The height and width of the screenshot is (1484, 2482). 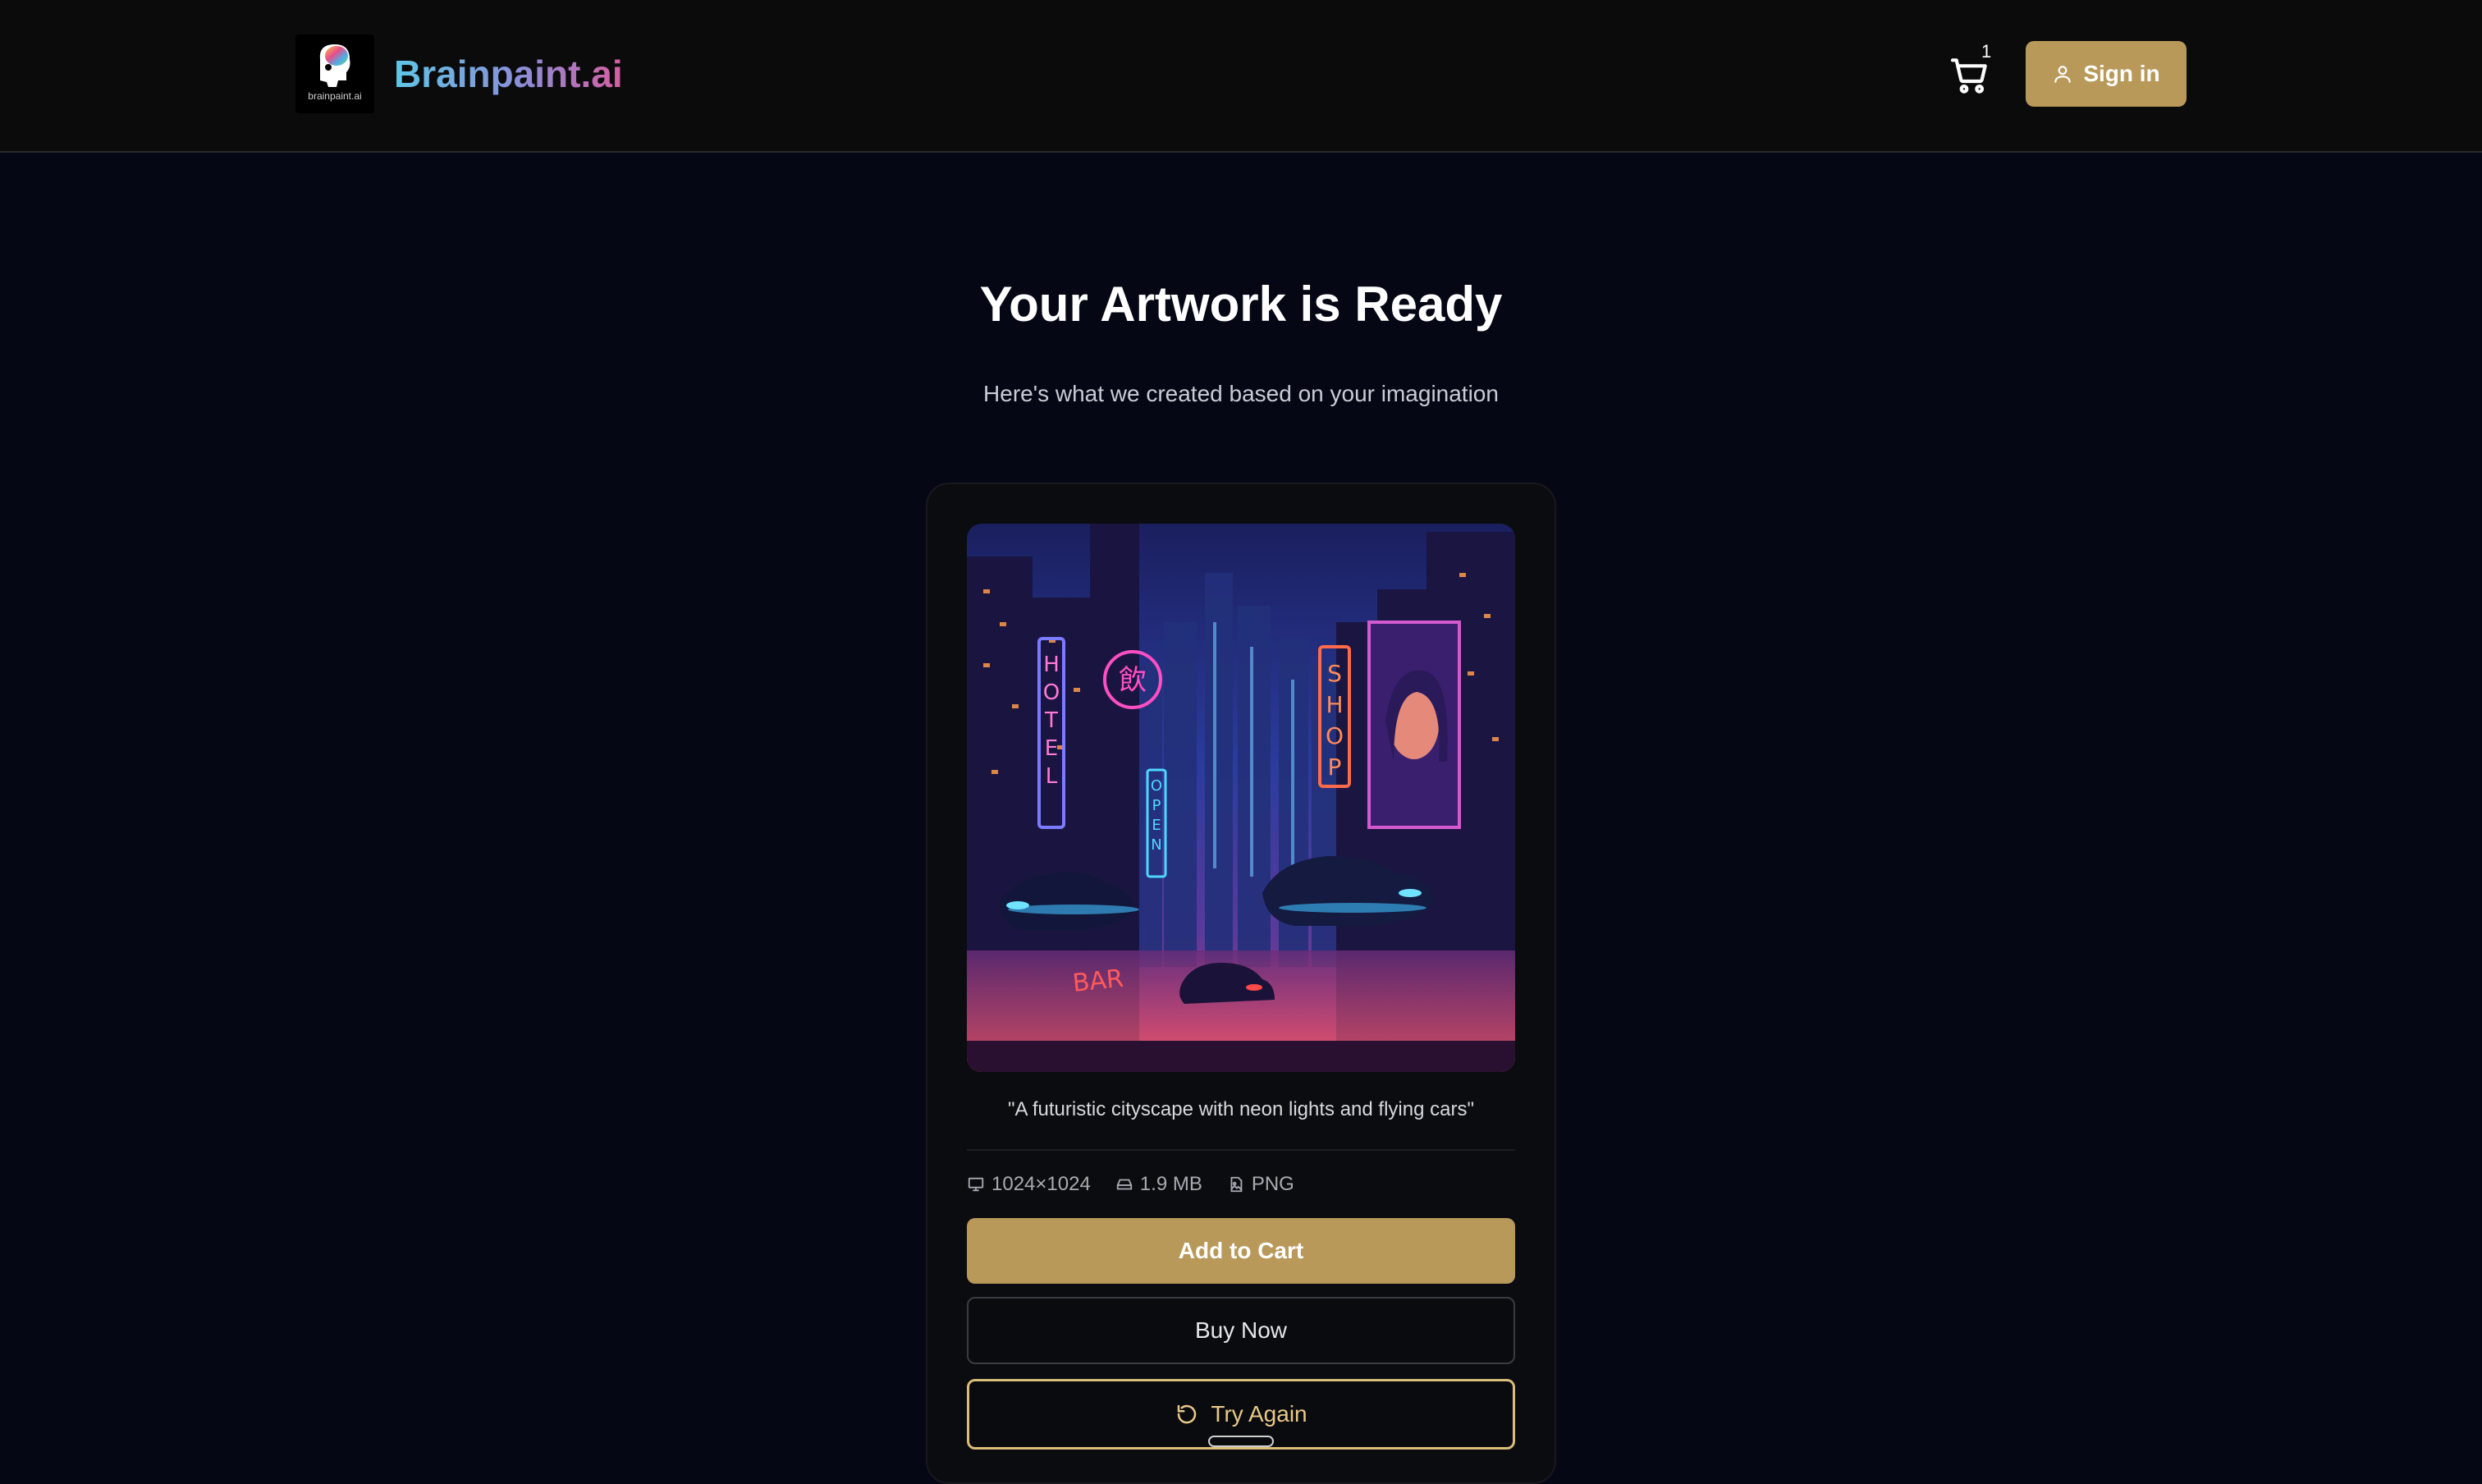 What do you see at coordinates (1124, 1184) in the screenshot?
I see `hard-drive-icon` at bounding box center [1124, 1184].